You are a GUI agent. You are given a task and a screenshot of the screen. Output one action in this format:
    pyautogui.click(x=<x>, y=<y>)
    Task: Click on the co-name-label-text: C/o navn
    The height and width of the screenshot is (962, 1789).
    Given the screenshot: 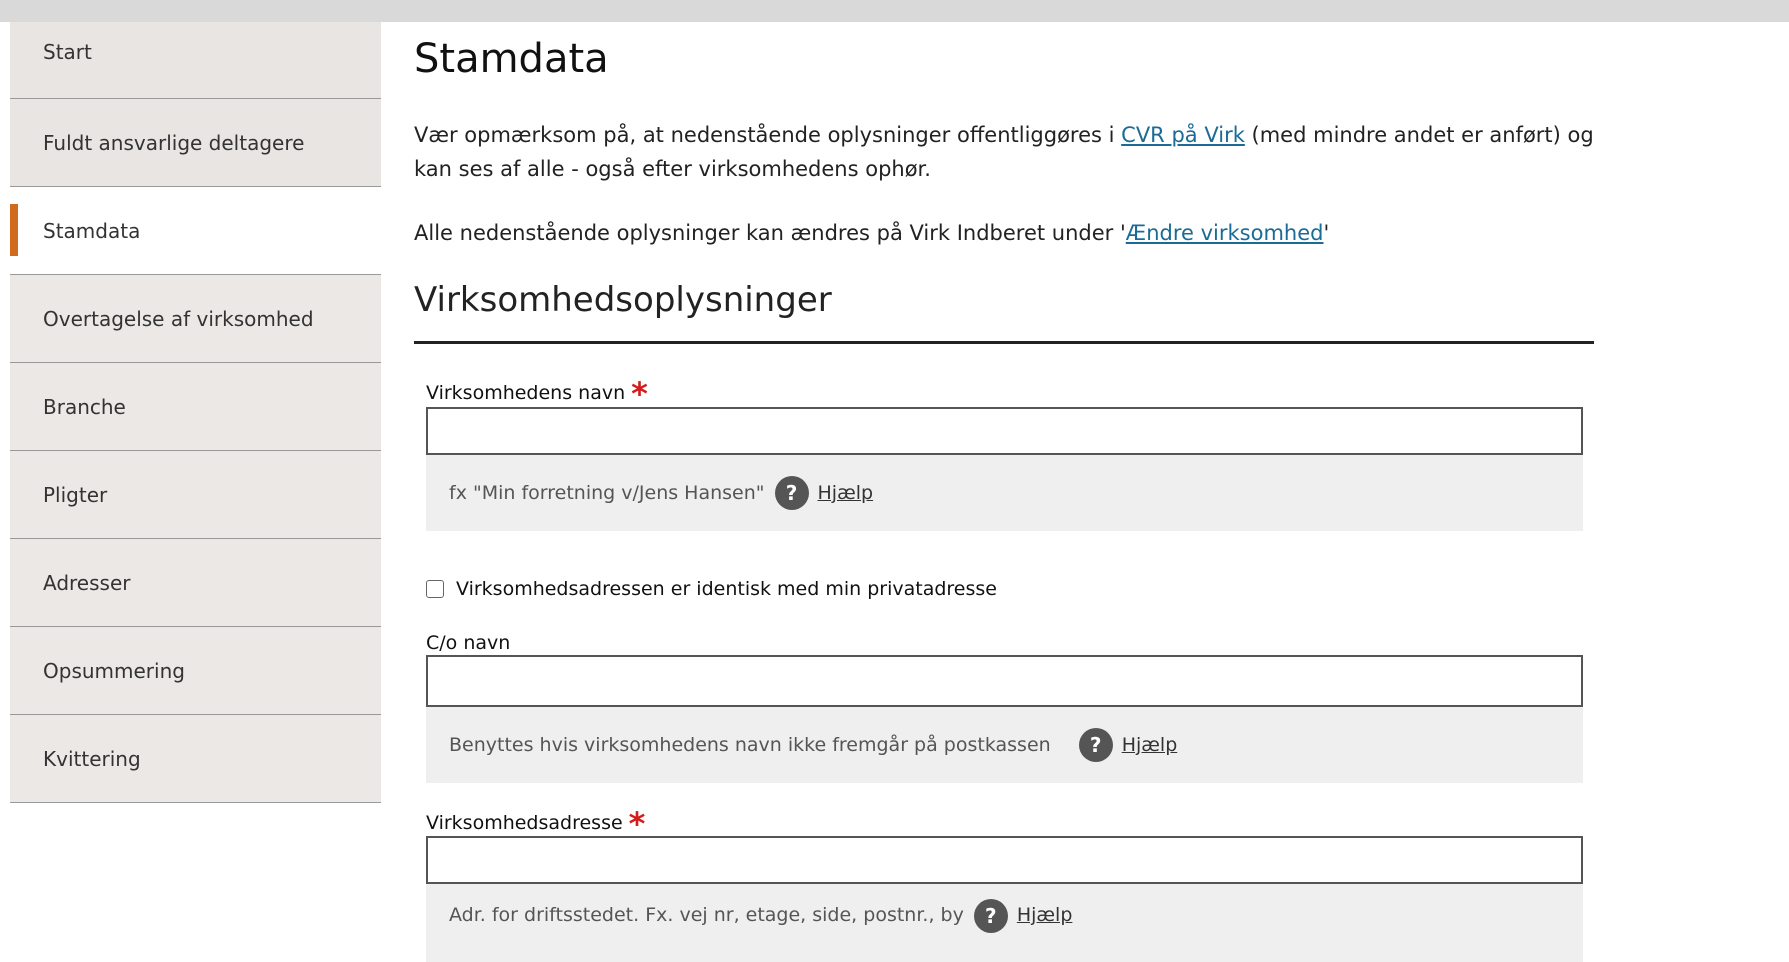 What is the action you would take?
    pyautogui.click(x=468, y=643)
    